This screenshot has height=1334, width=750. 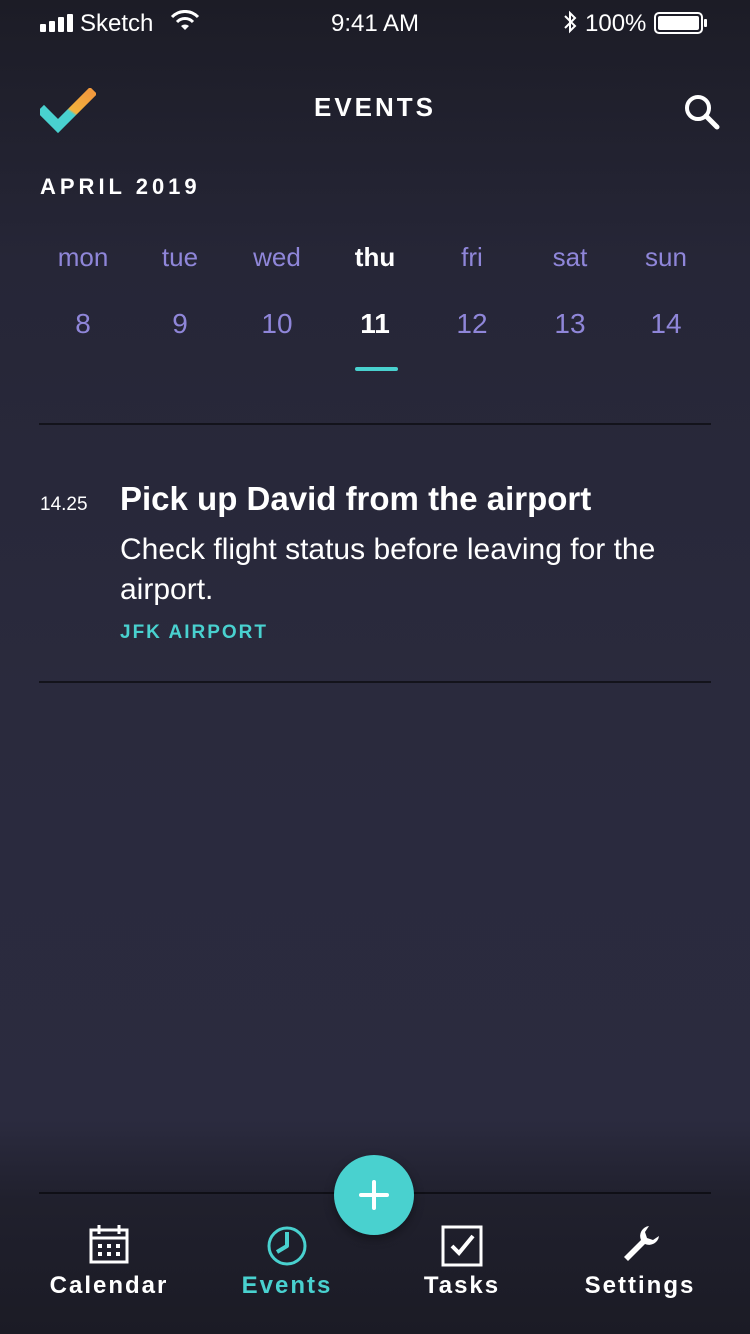 I want to click on tab-settings: Settings, so click(x=640, y=1260).